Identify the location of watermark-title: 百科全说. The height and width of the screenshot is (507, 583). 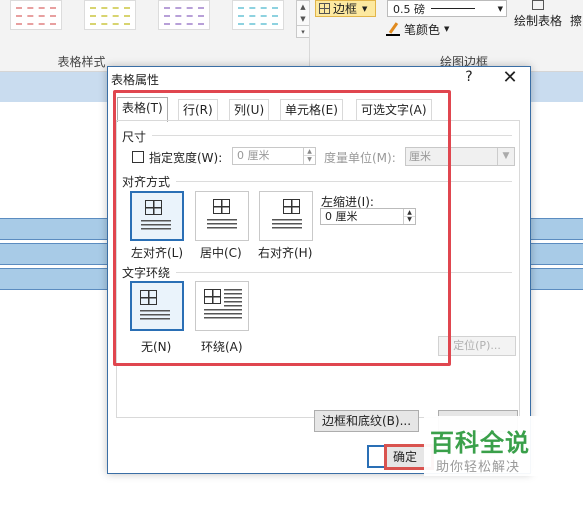
(480, 443).